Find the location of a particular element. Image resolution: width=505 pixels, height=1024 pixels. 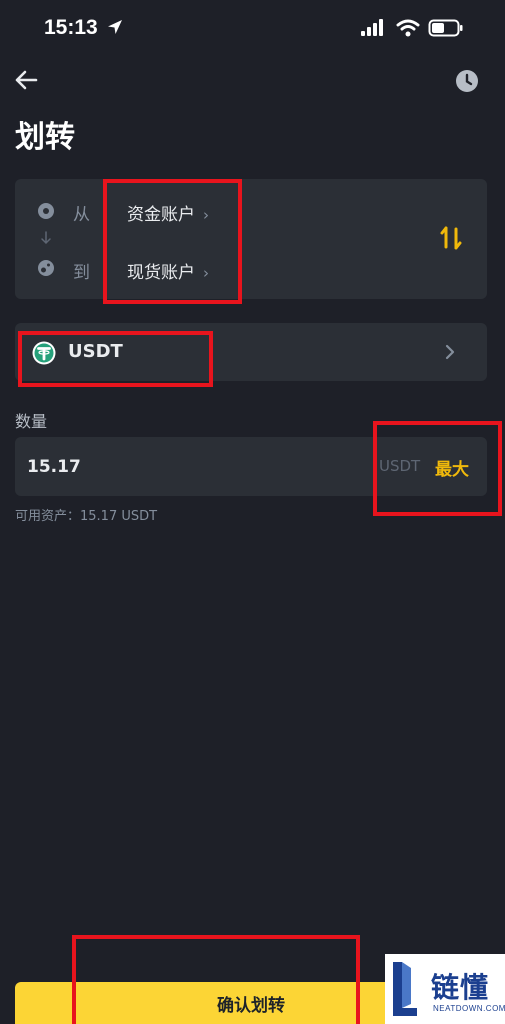

amount-label: 数量 is located at coordinates (31, 421).